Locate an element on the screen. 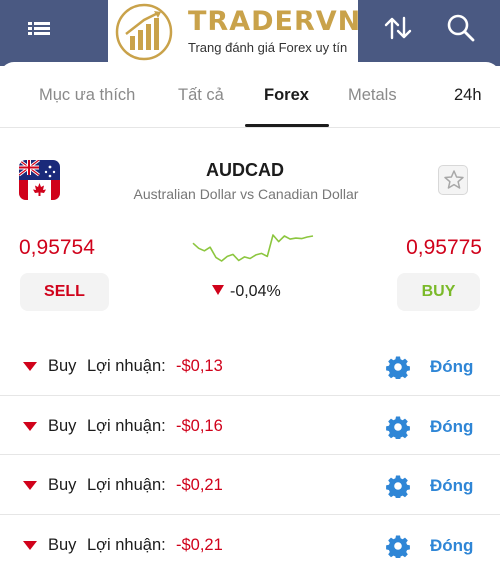 This screenshot has height=578, width=500. price-change-value: -0,04% is located at coordinates (255, 291).